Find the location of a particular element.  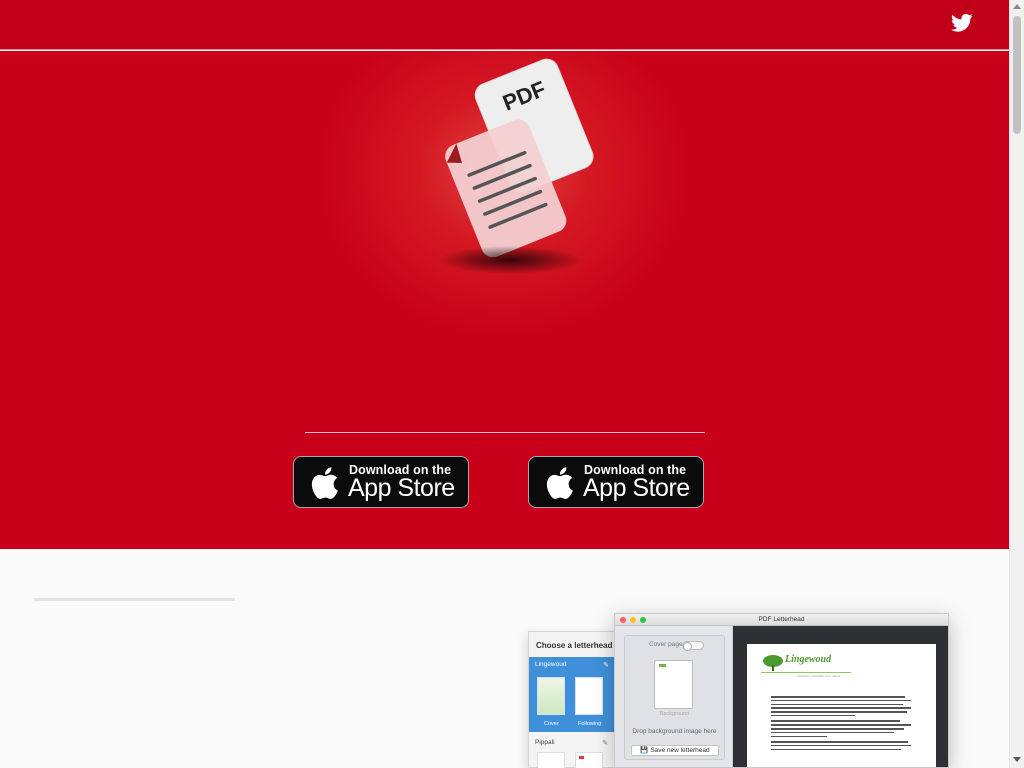

letterhead-name: Lingewoud is located at coordinates (551, 664).